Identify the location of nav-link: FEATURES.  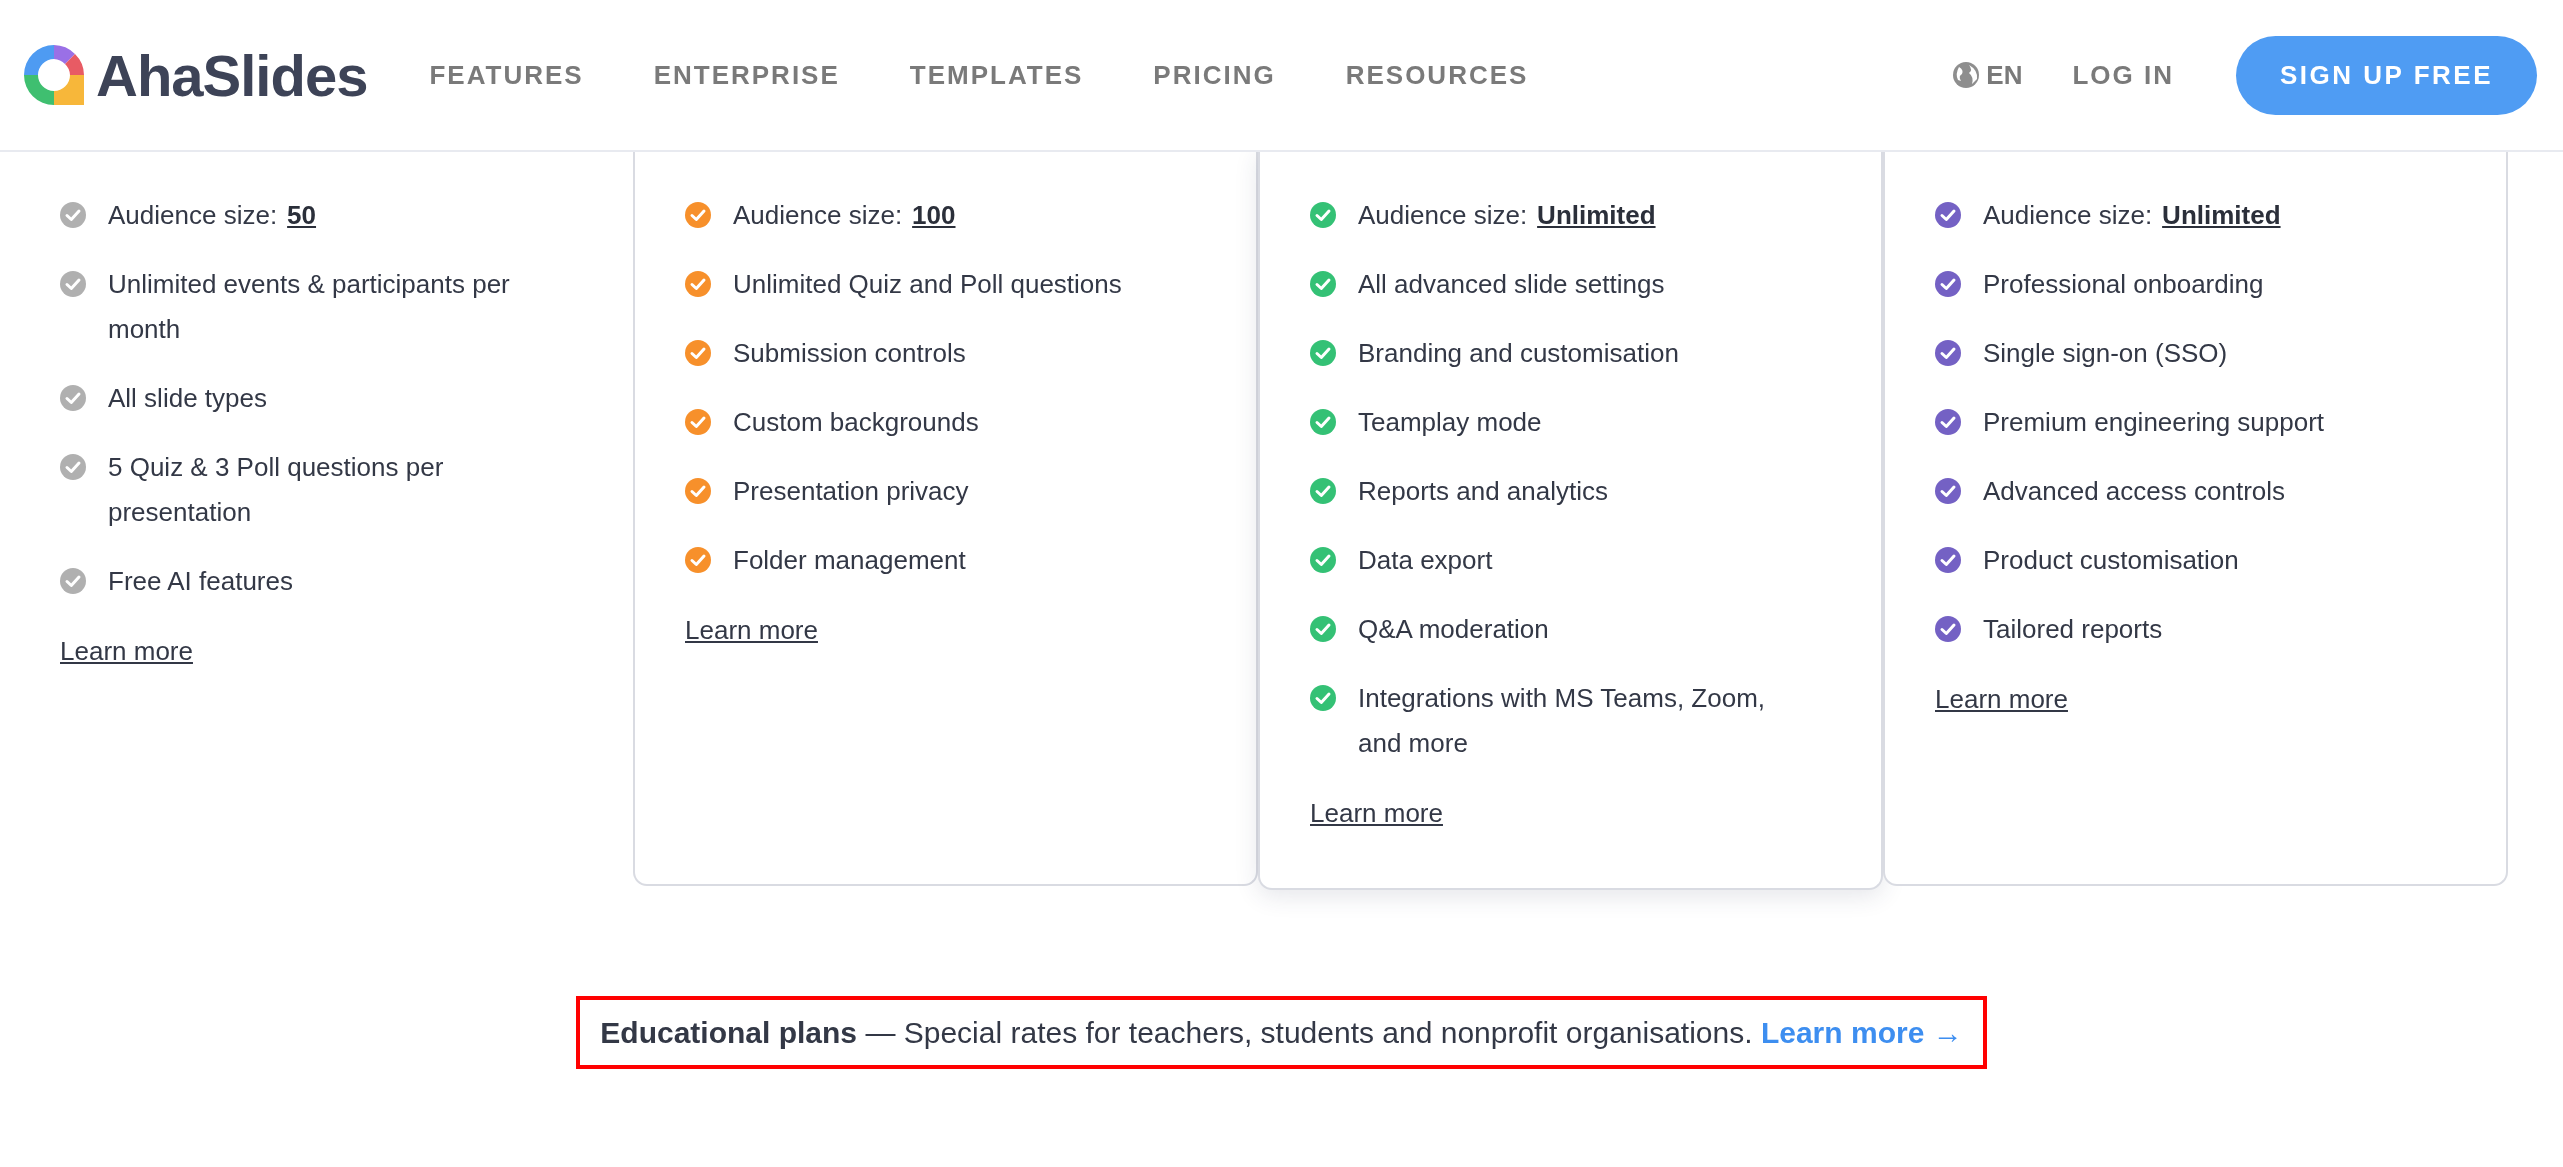
(506, 75).